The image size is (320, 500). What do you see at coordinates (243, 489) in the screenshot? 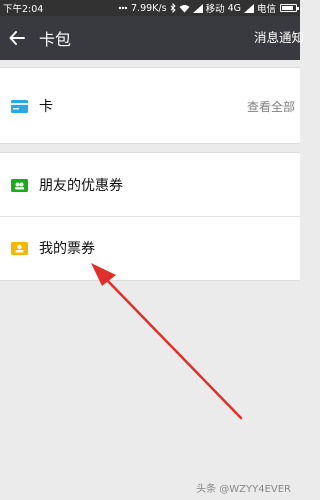
I see `watermark: 头条 @WZYY4EVER` at bounding box center [243, 489].